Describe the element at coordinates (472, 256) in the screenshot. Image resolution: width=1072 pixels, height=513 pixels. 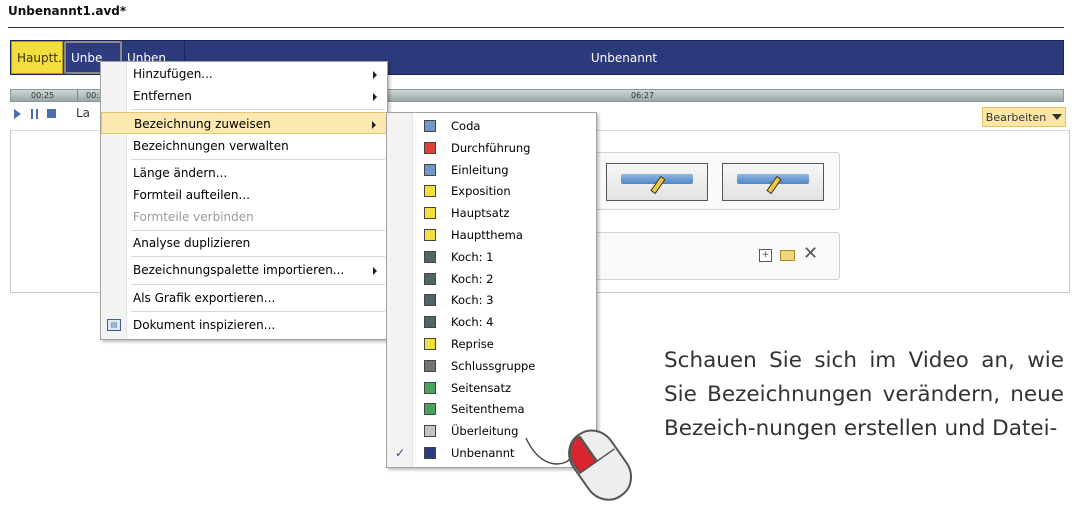
I see `label-item-text: Koch: 1` at that location.